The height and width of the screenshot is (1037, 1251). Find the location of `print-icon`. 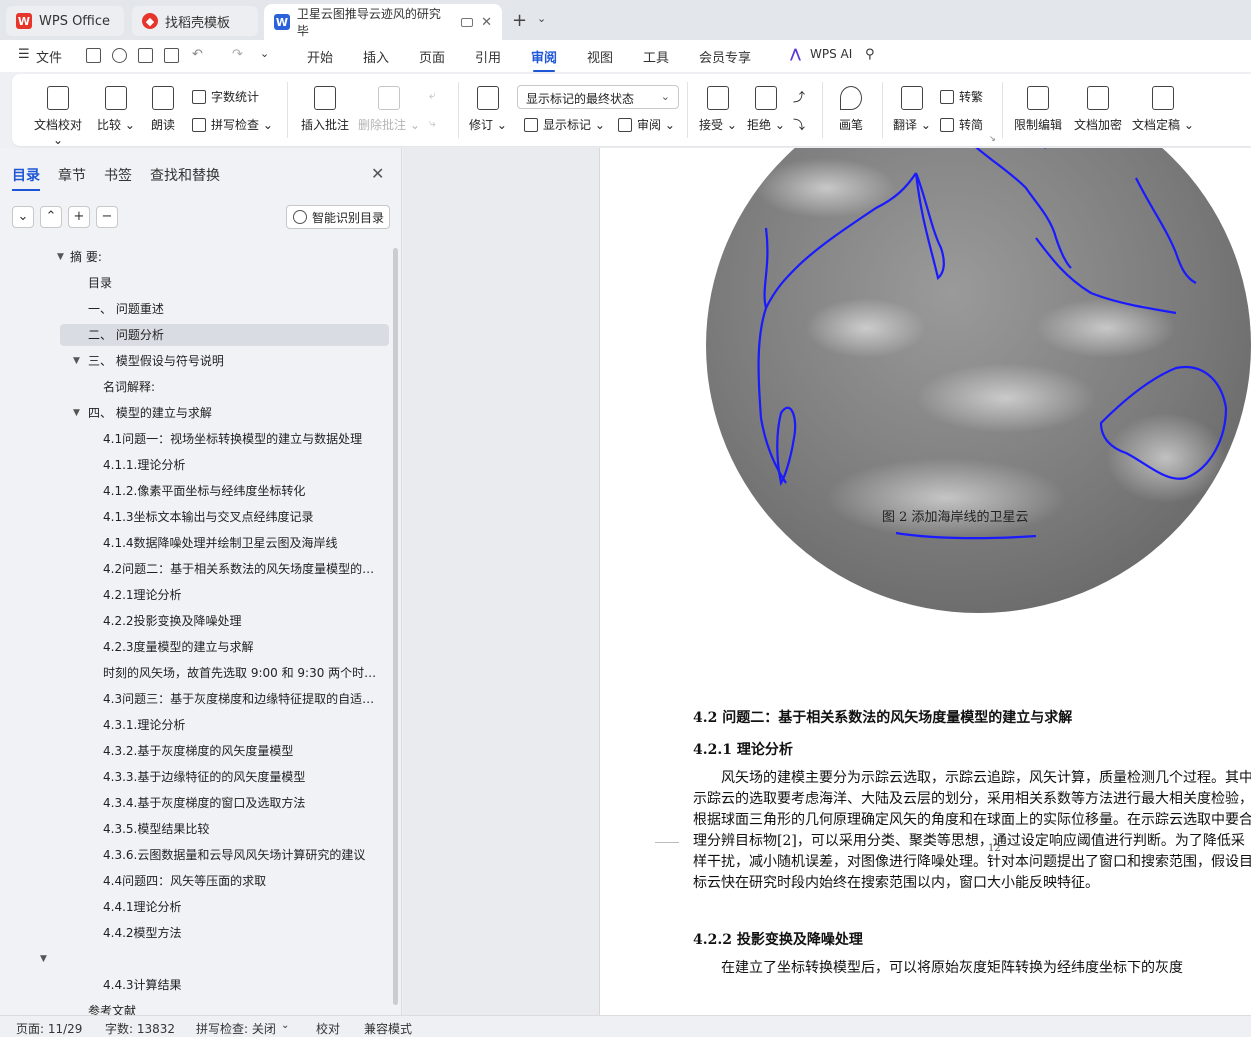

print-icon is located at coordinates (145, 55).